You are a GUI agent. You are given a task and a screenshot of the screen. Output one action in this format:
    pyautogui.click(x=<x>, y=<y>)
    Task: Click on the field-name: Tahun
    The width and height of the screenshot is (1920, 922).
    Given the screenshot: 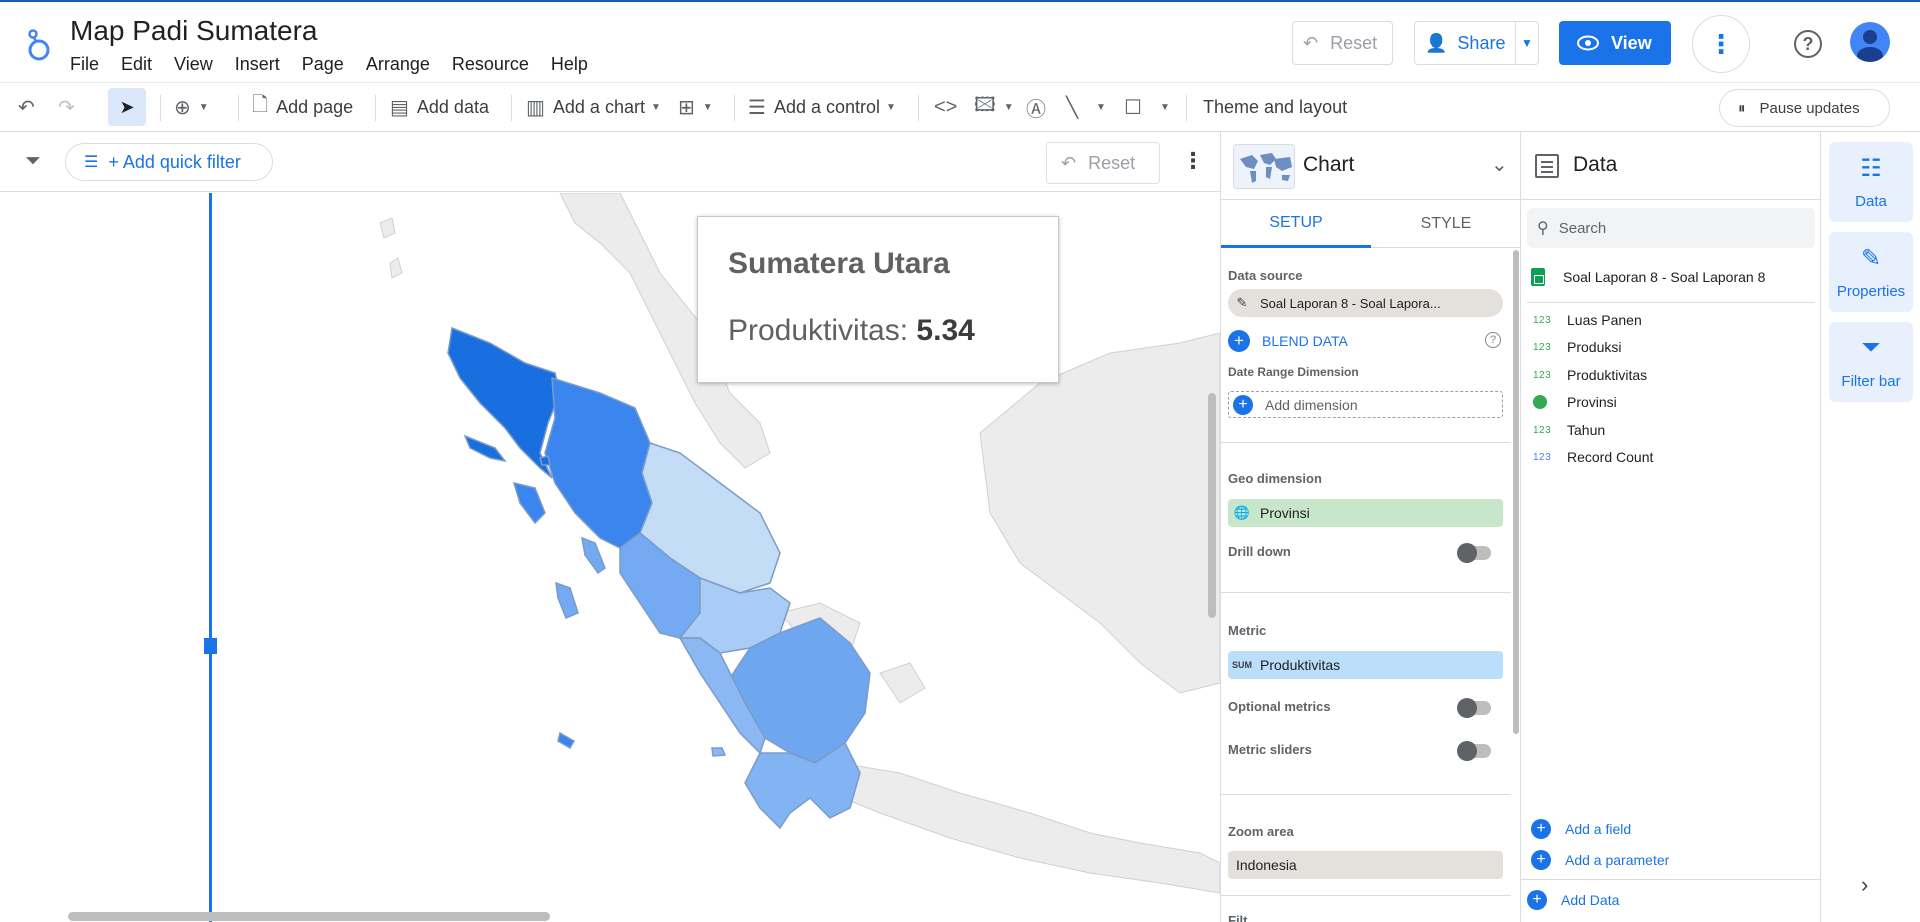 What is the action you would take?
    pyautogui.click(x=1586, y=430)
    